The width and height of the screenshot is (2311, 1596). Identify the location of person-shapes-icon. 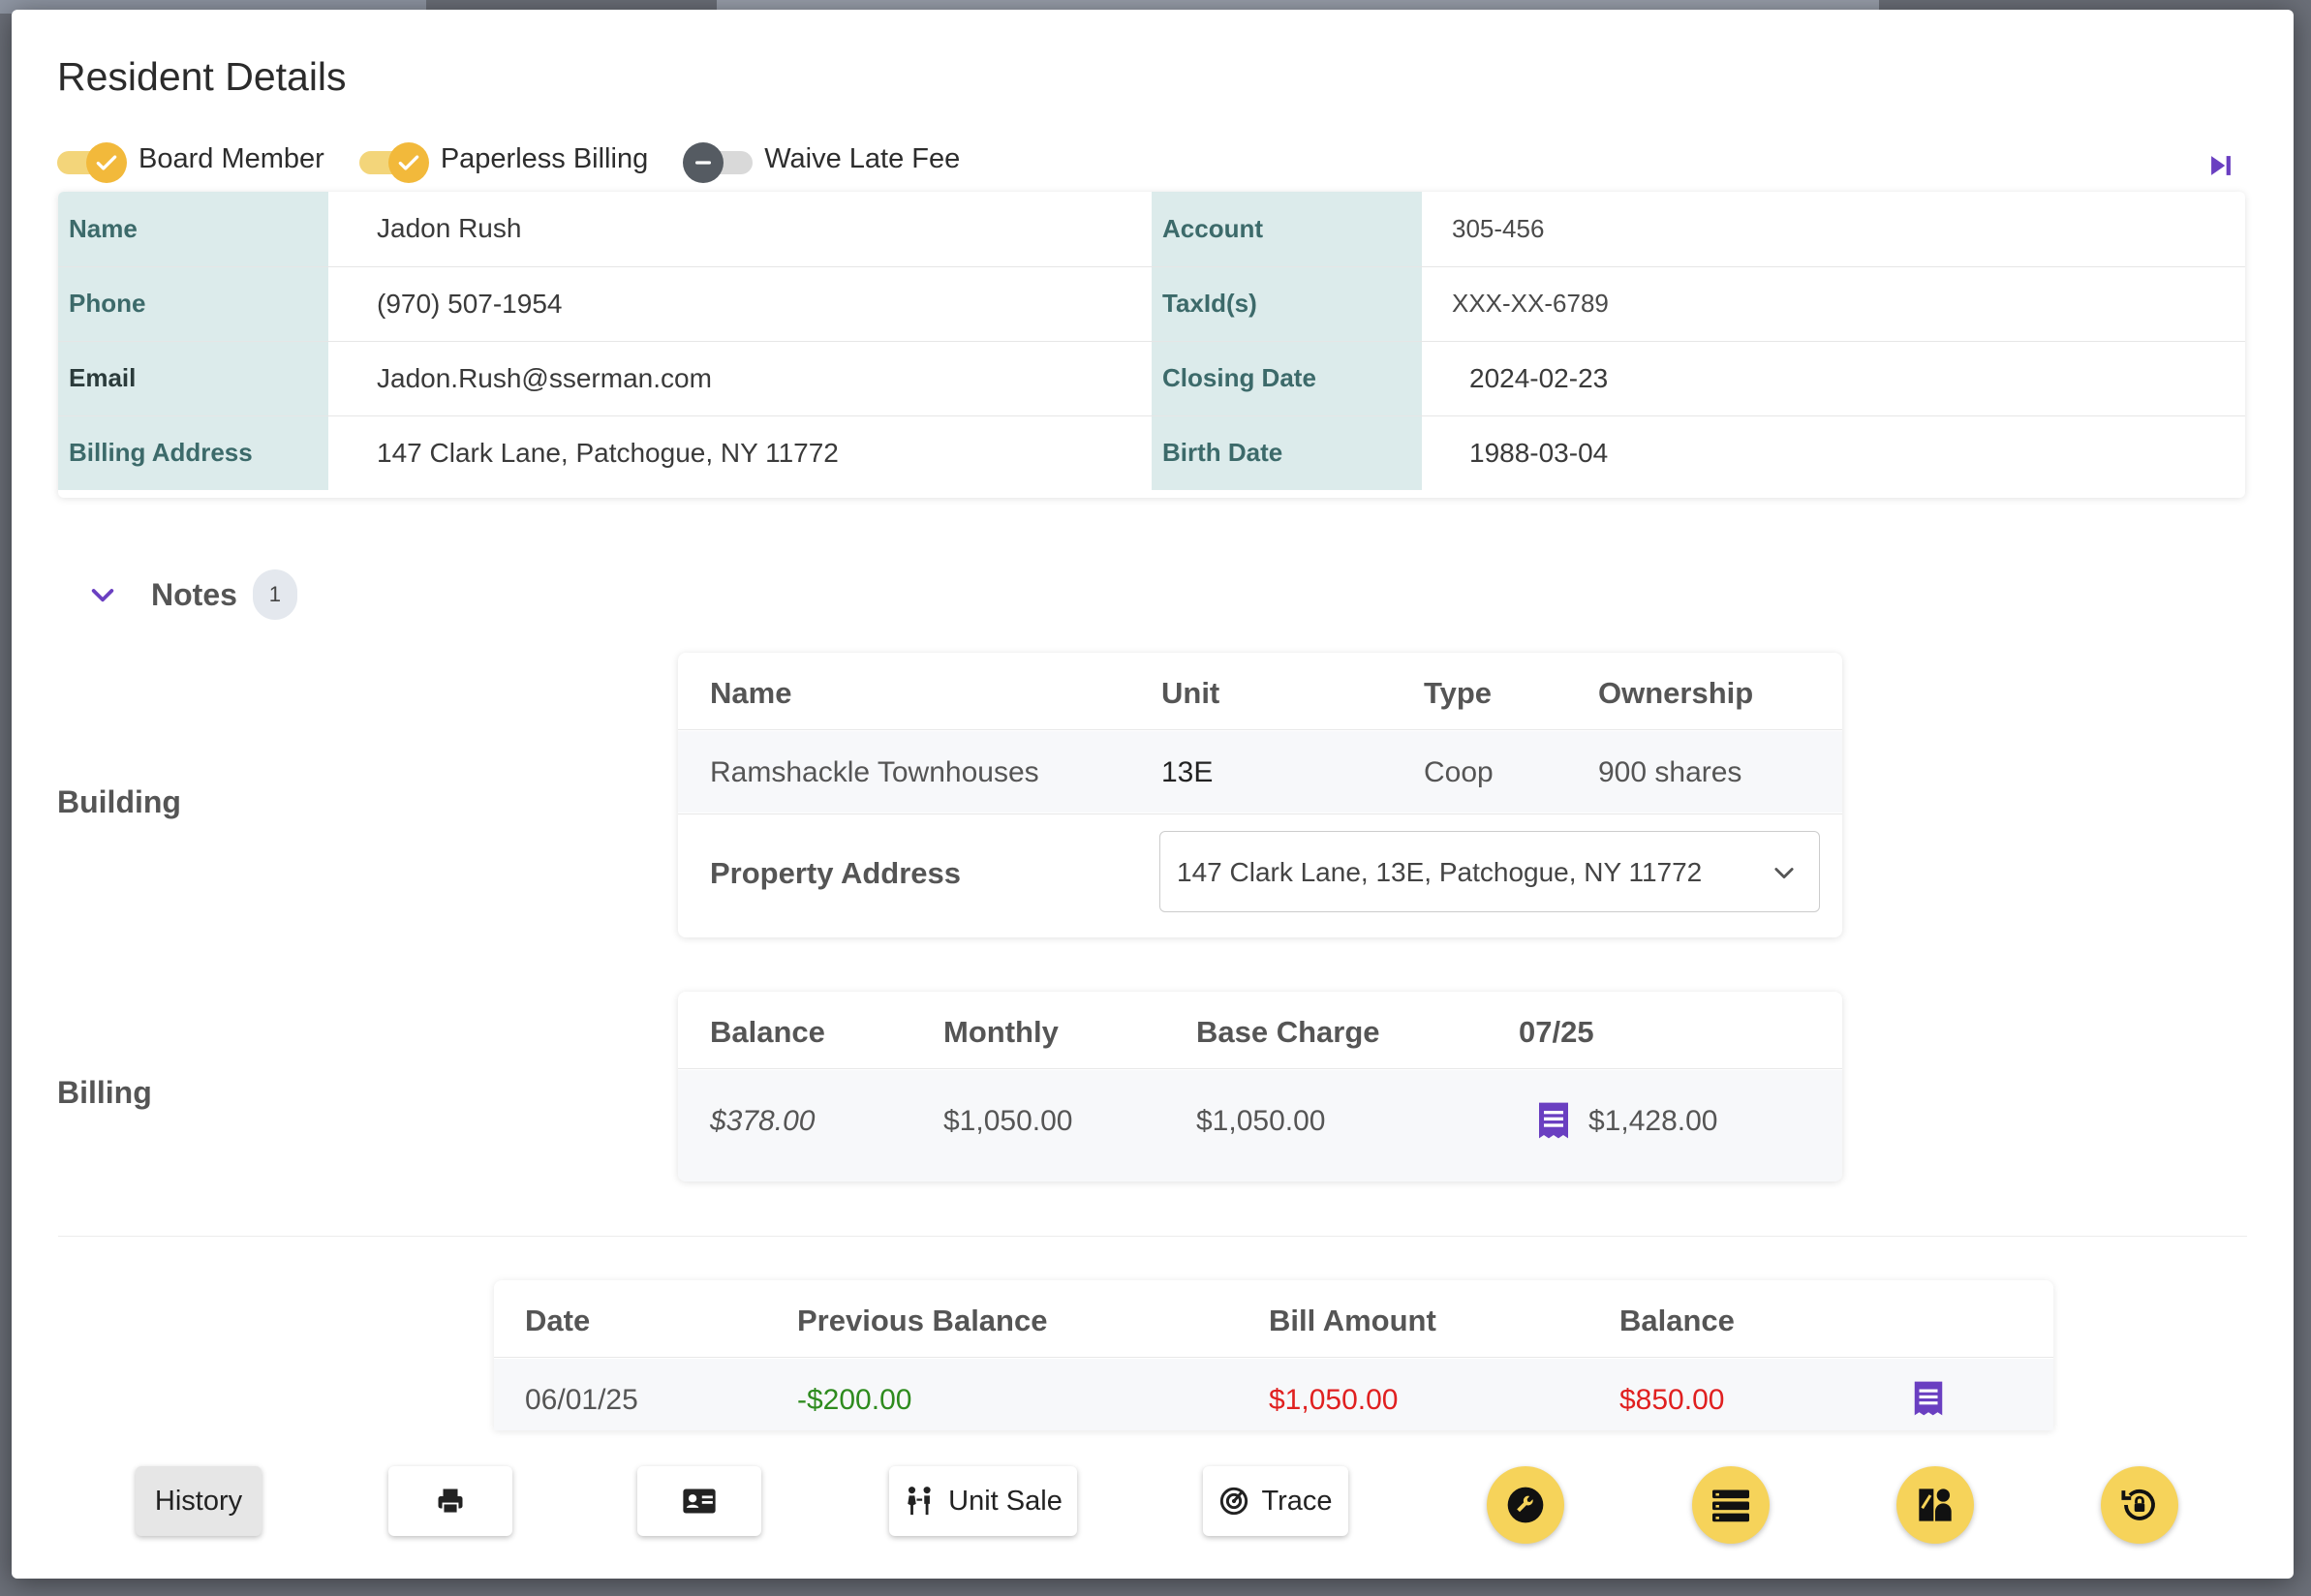
(1935, 1505).